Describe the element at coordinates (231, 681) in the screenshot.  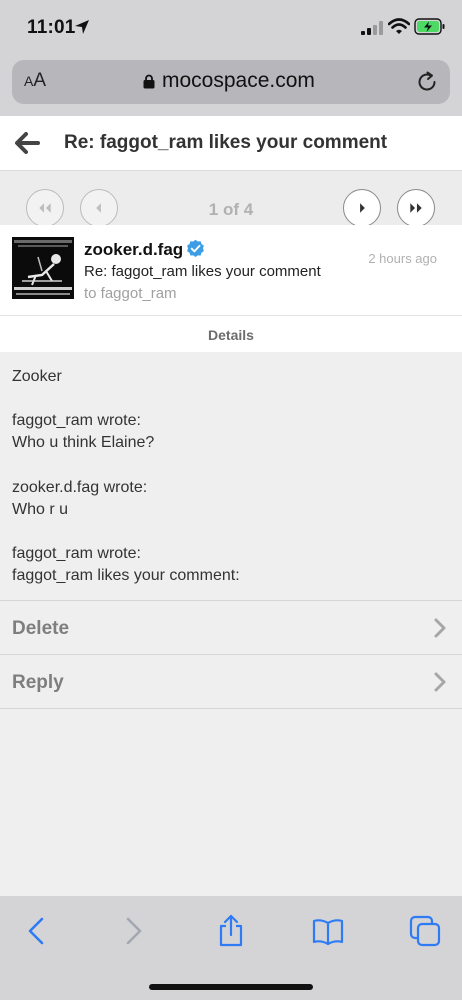
I see `reply-row: Reply` at that location.